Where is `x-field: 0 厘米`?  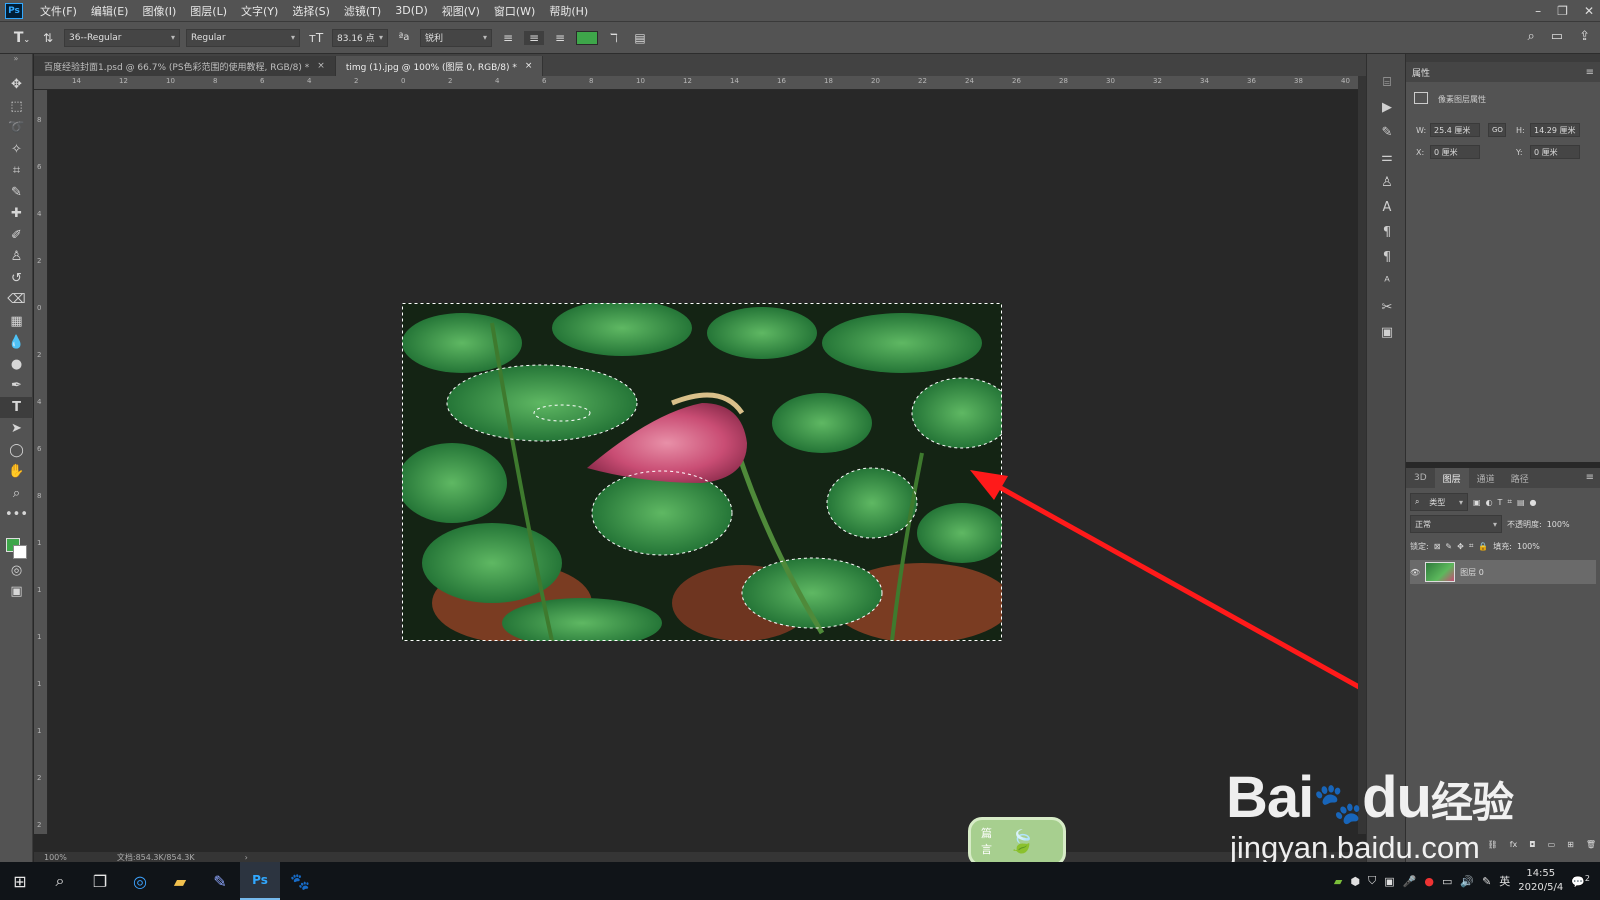
x-field: 0 厘米 is located at coordinates (1455, 152).